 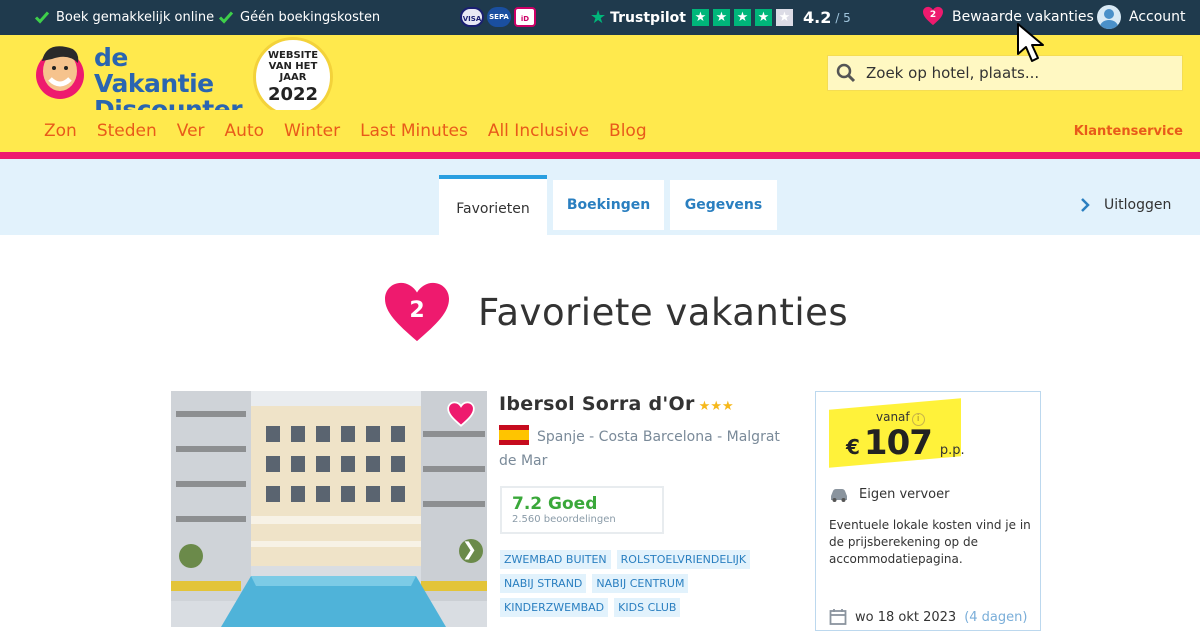 I want to click on facility-tag: ZWEMBAD BUITEN, so click(x=555, y=559).